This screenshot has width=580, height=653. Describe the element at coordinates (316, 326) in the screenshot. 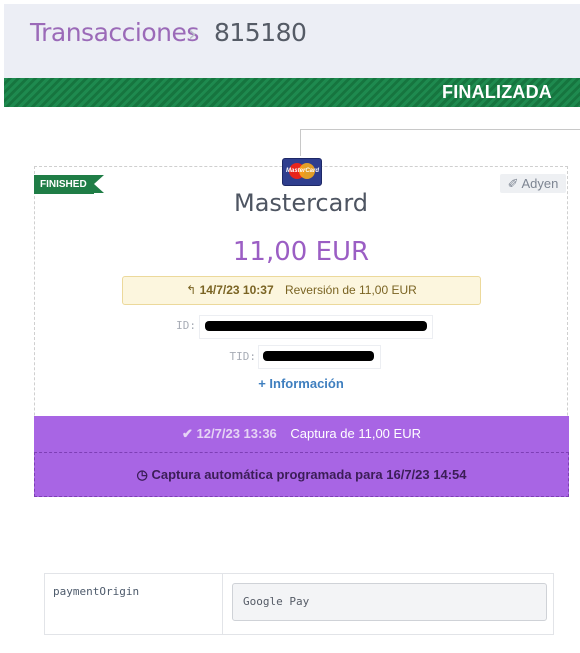

I see `id-redacted-value` at that location.